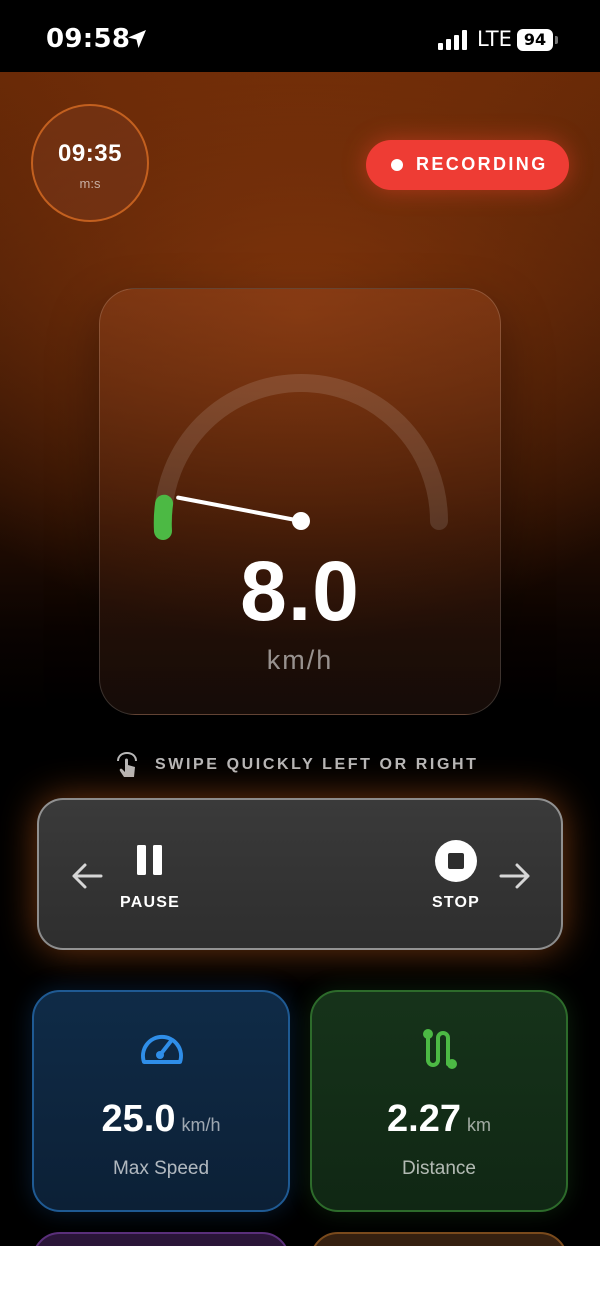  Describe the element at coordinates (300, 874) in the screenshot. I see `swipe-control-panel: PAUSE STOP` at that location.